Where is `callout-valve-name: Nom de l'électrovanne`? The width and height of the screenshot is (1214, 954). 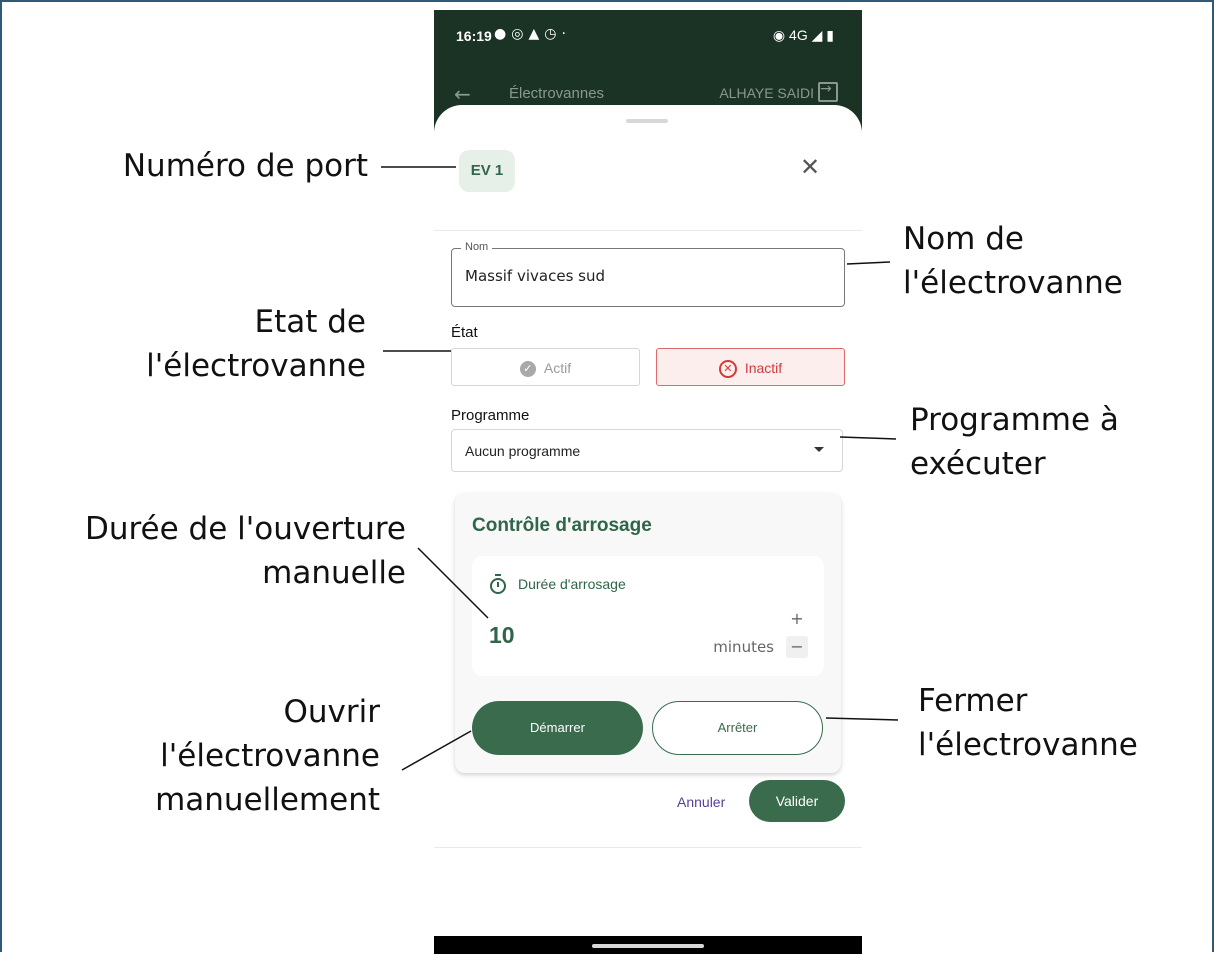
callout-valve-name: Nom de l'électrovanne is located at coordinates (1013, 261).